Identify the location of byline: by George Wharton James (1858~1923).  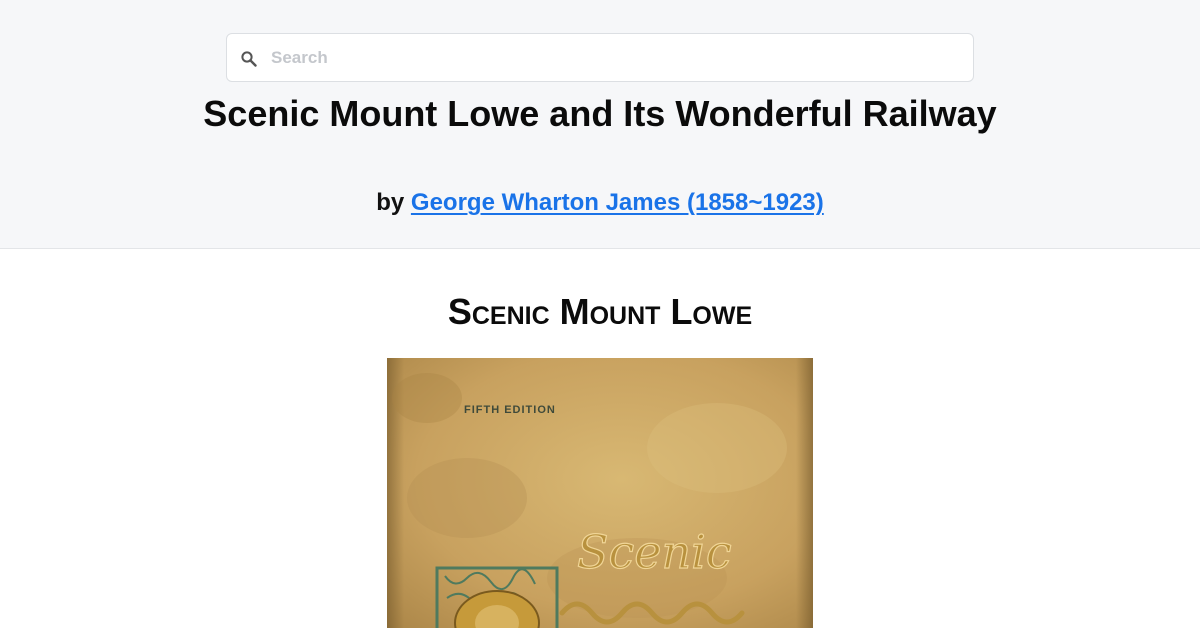
(600, 203).